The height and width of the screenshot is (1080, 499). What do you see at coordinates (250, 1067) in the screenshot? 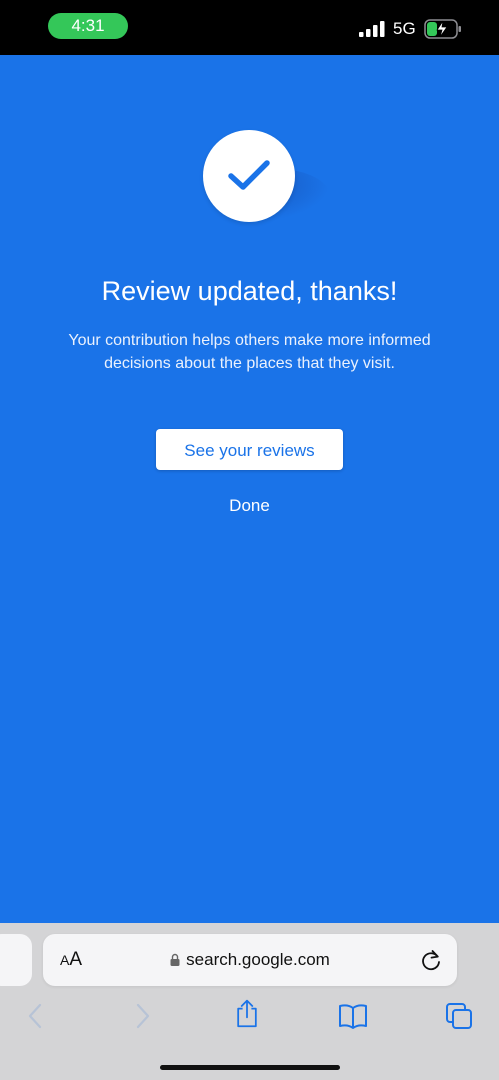
I see `home-indicator` at bounding box center [250, 1067].